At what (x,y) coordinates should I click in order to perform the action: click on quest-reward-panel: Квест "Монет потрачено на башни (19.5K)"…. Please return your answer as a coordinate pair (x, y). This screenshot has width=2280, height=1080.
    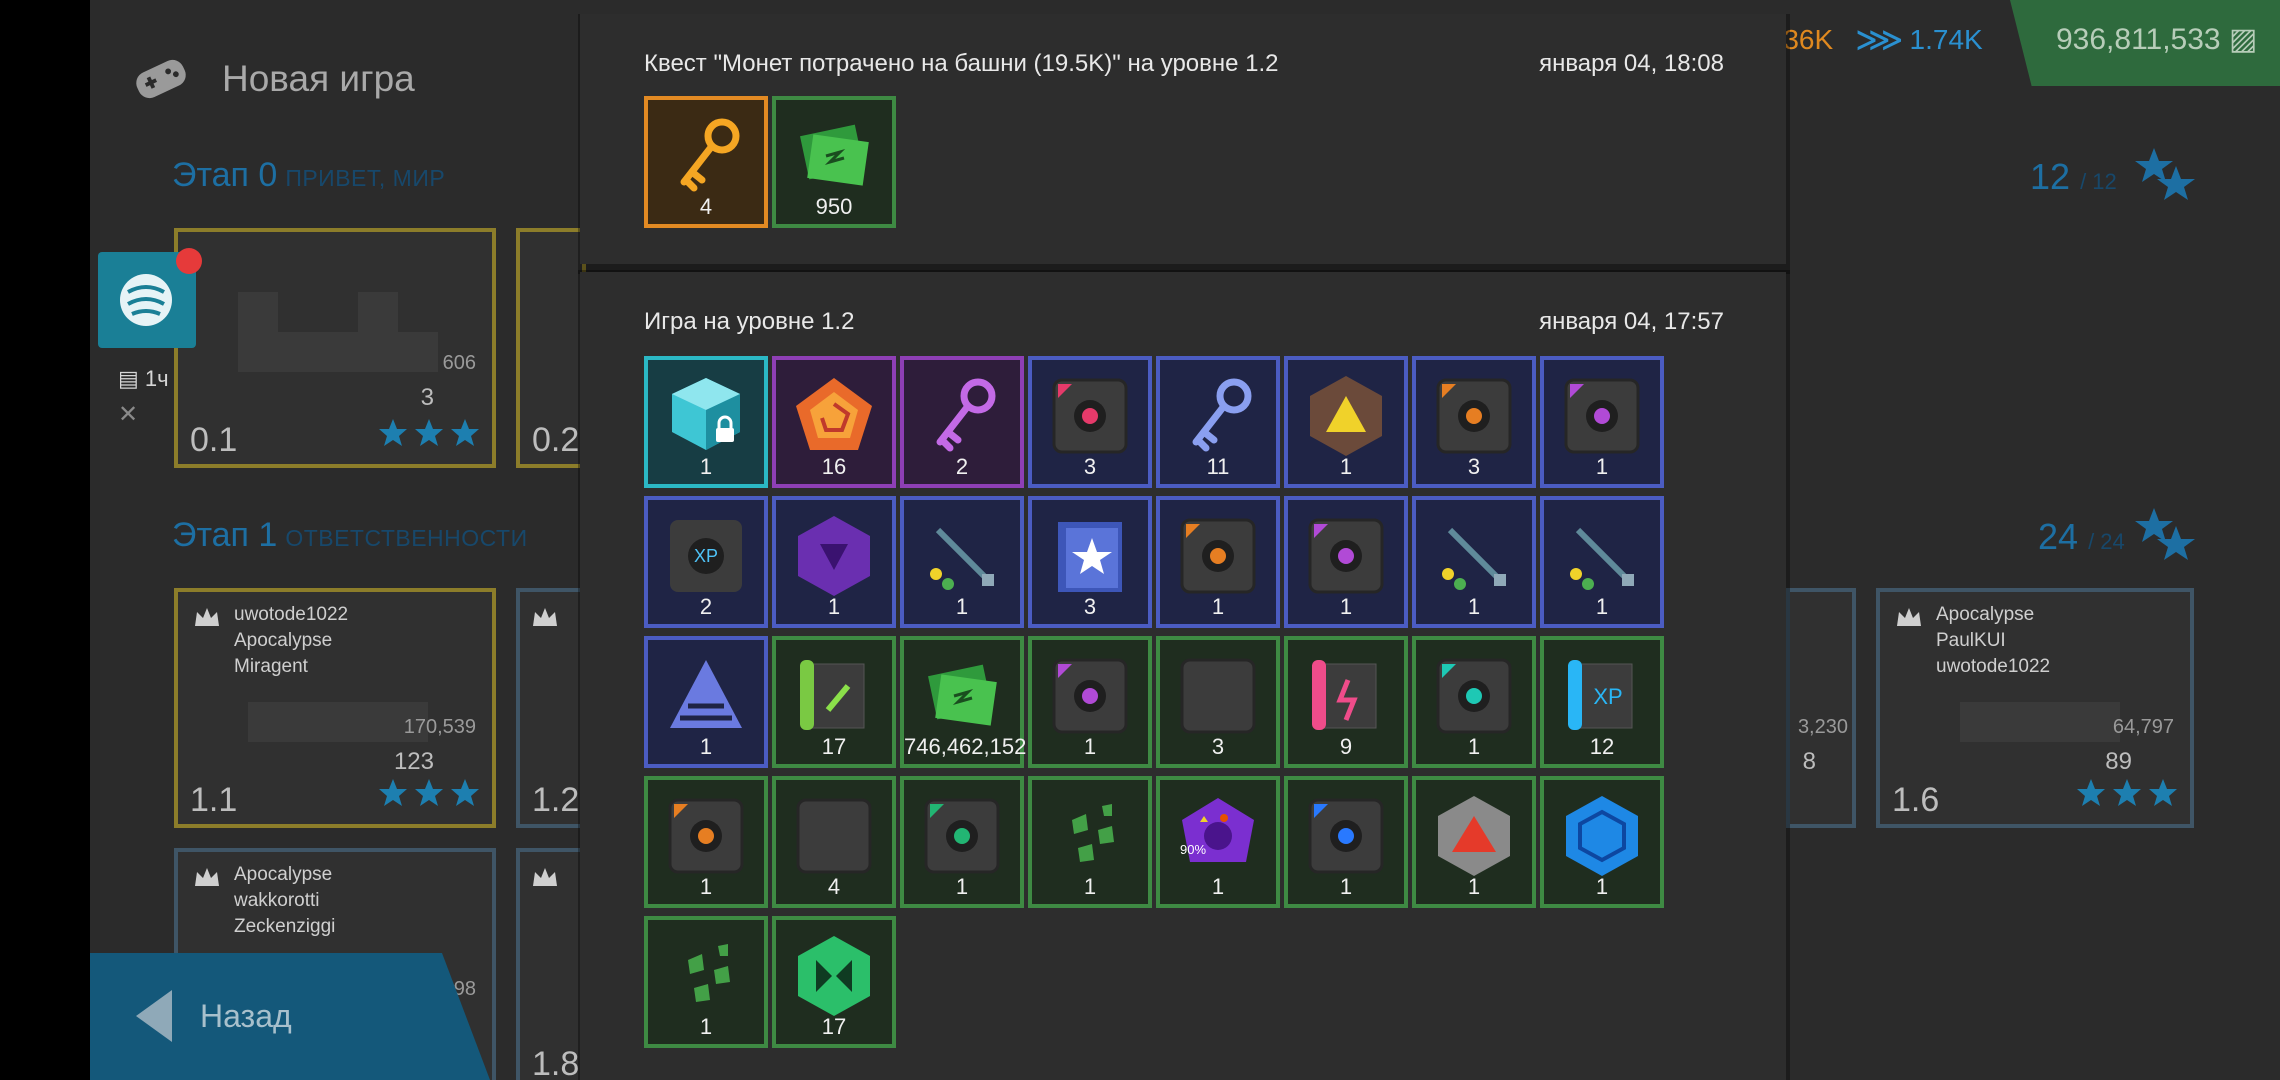
    Looking at the image, I should click on (1183, 139).